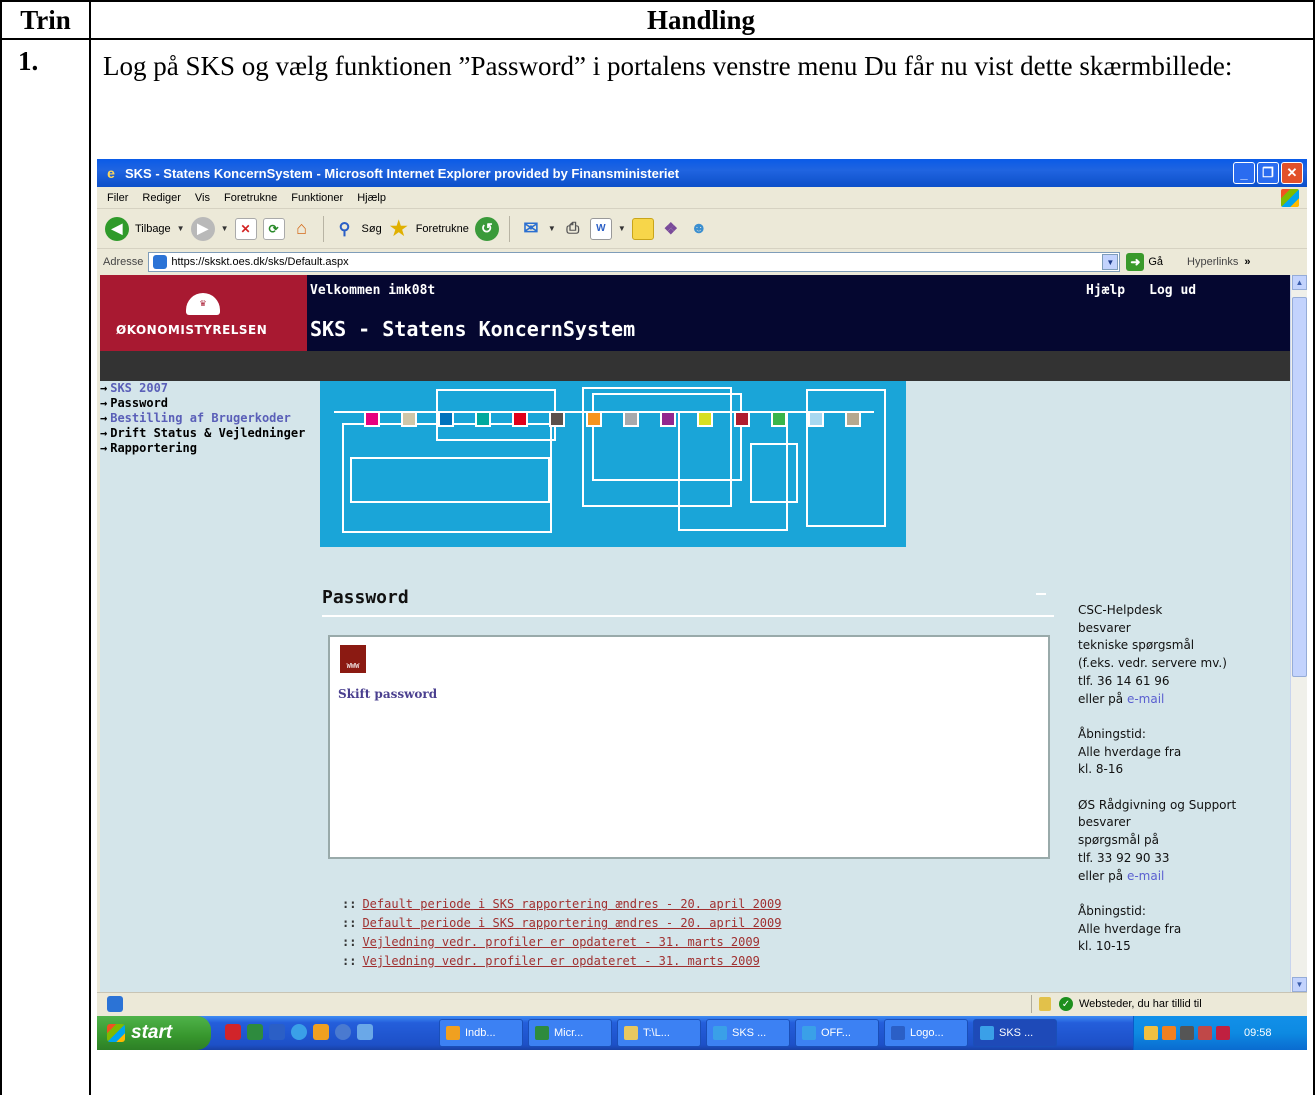  Describe the element at coordinates (1112, 733) in the screenshot. I see `info-line: Åbningstid:` at that location.